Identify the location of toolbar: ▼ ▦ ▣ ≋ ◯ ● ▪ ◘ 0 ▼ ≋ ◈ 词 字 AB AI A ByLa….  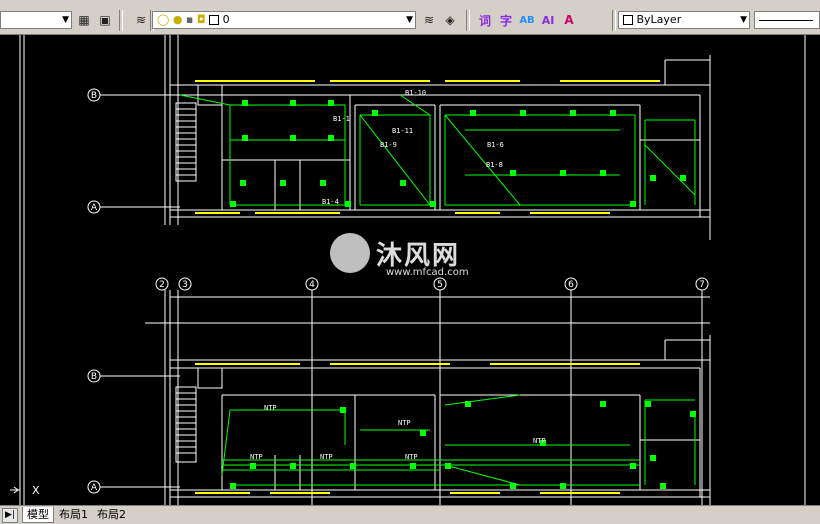
(410, 21).